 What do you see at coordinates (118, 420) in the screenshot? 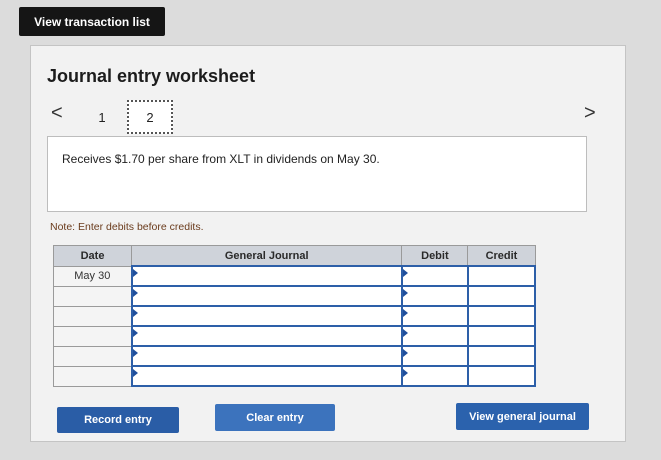
I see `record-entry-button: Record entry` at bounding box center [118, 420].